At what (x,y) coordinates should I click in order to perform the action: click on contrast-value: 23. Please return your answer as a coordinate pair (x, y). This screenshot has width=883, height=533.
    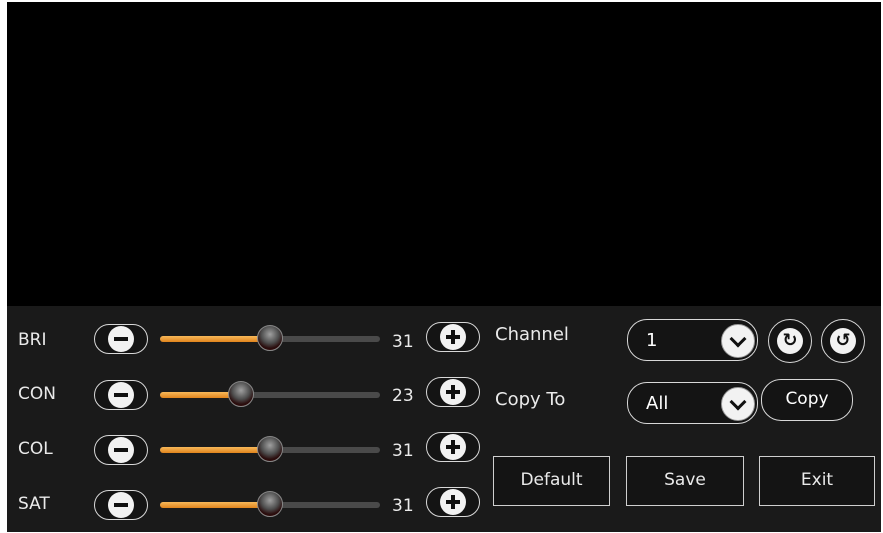
    Looking at the image, I should click on (403, 396).